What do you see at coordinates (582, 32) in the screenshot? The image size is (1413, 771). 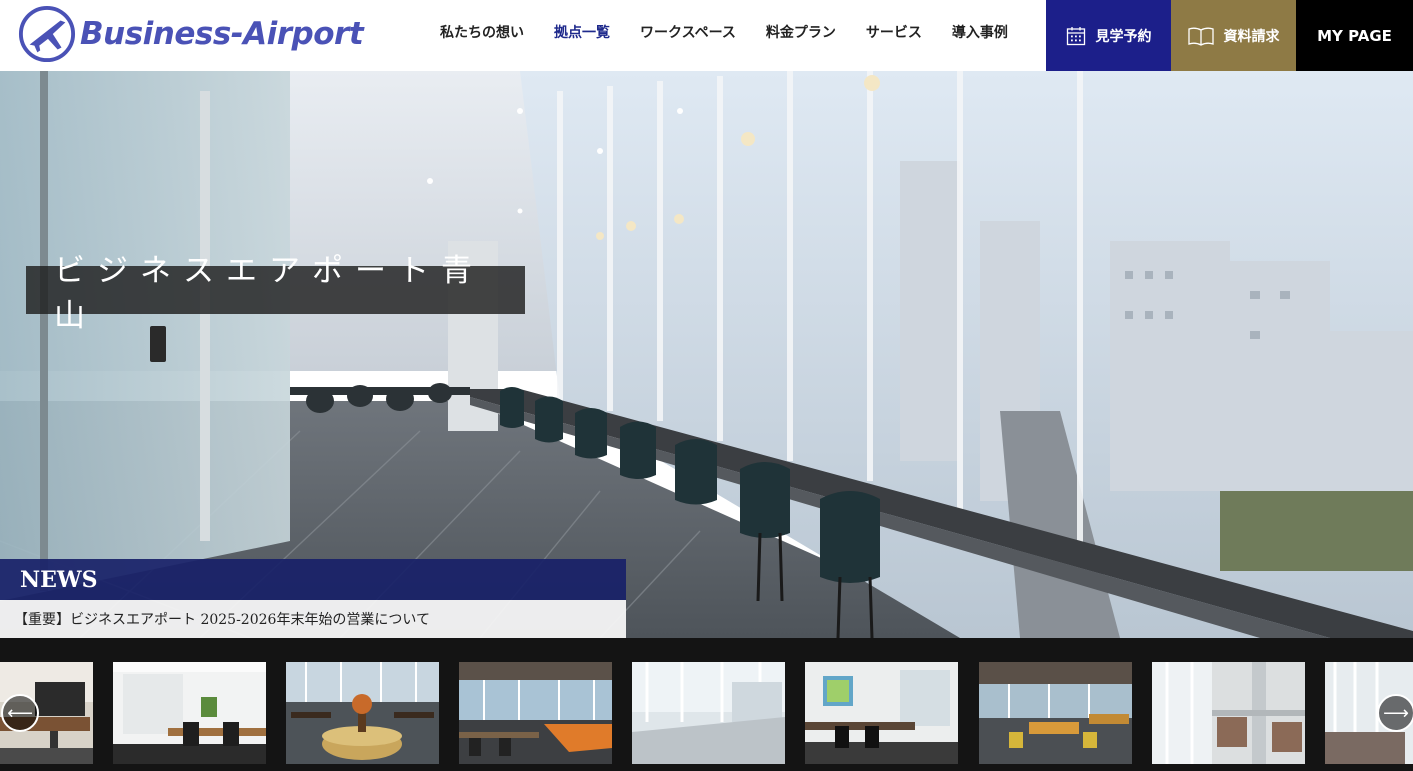 I see `nav-item-locations: 拠点一覧` at bounding box center [582, 32].